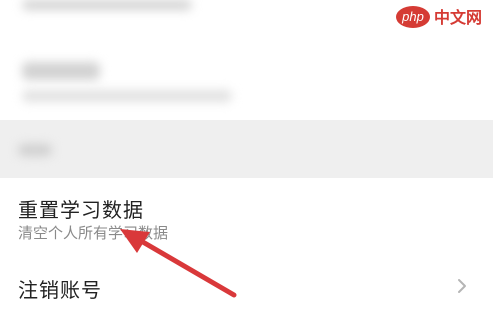 Image resolution: width=493 pixels, height=316 pixels. Describe the element at coordinates (35, 150) in the screenshot. I see `blurred-section-label` at that location.